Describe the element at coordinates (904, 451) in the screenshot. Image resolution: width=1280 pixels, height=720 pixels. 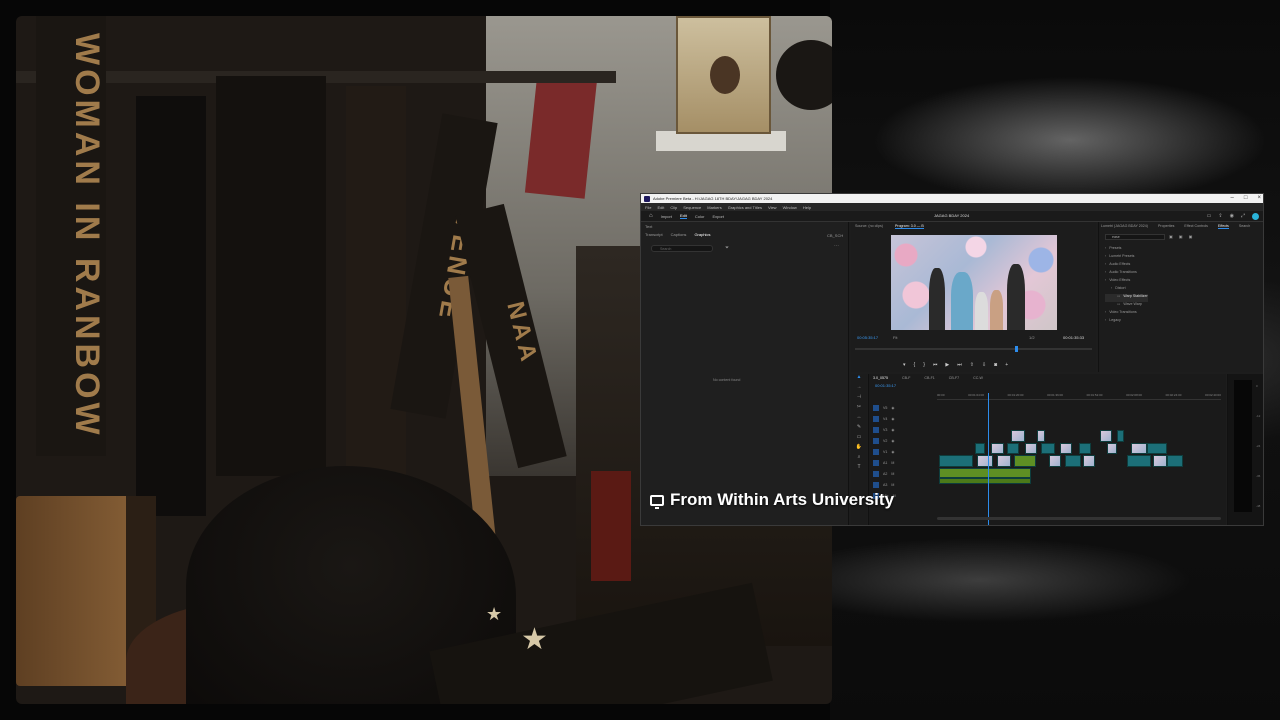
I see `track-header: V1 ◉` at that location.